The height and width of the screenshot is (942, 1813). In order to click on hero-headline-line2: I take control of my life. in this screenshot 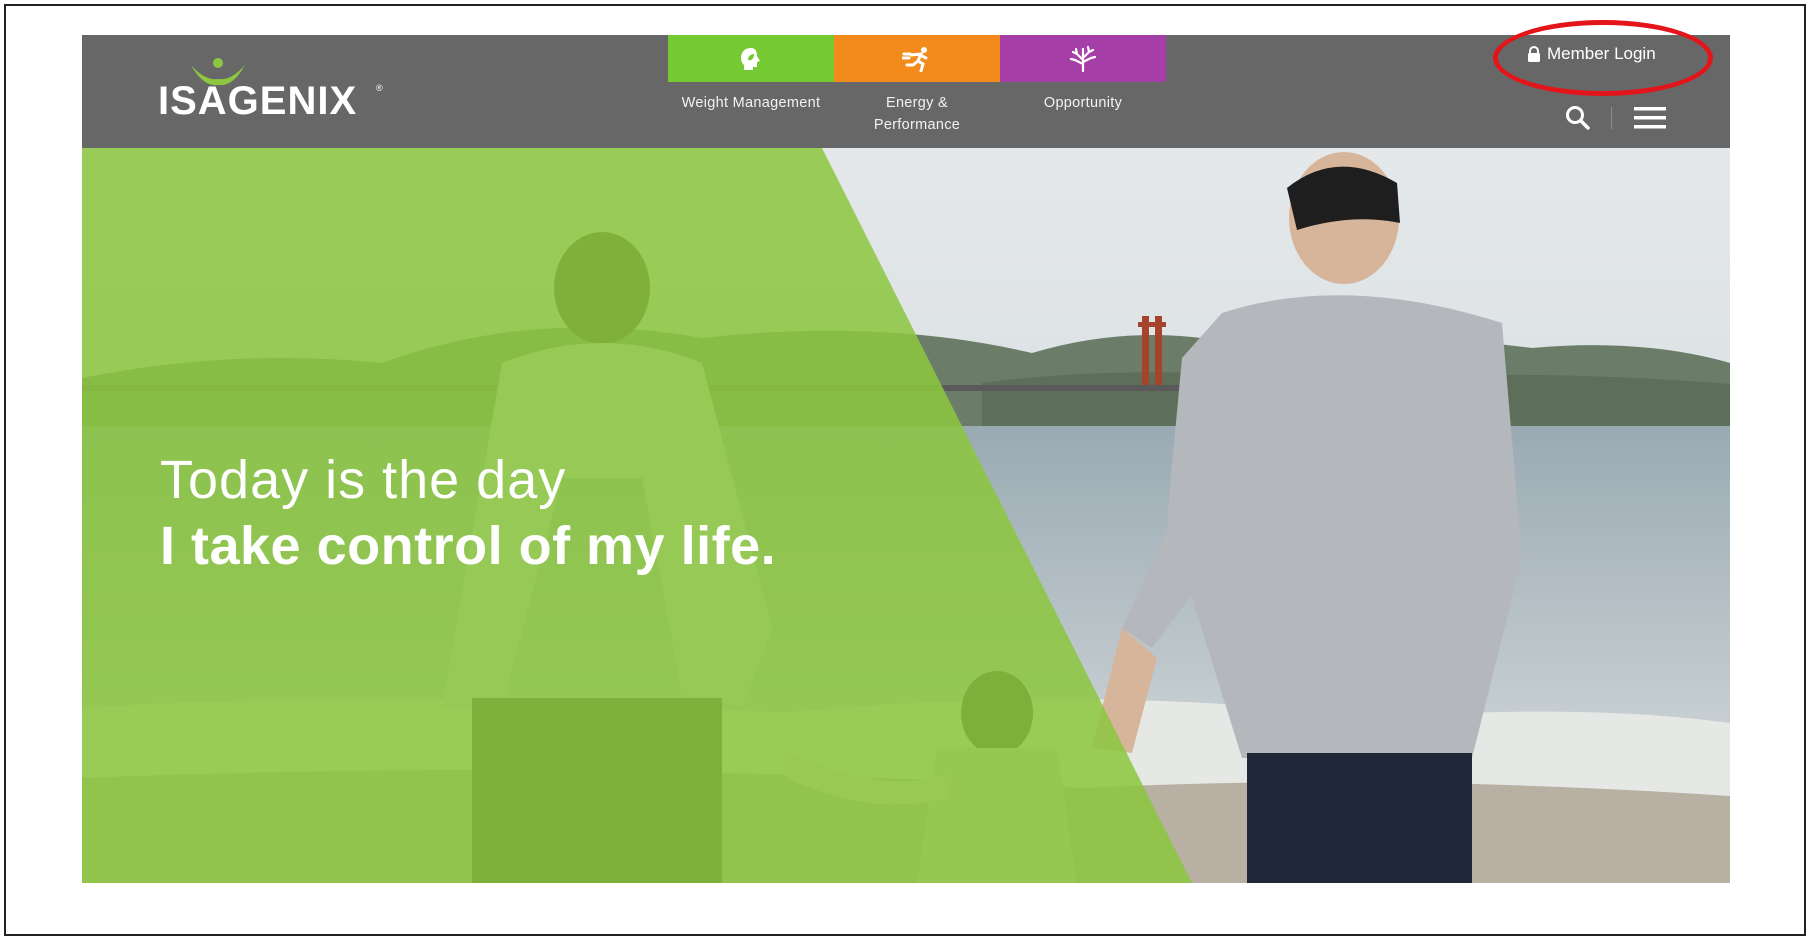, I will do `click(468, 546)`.